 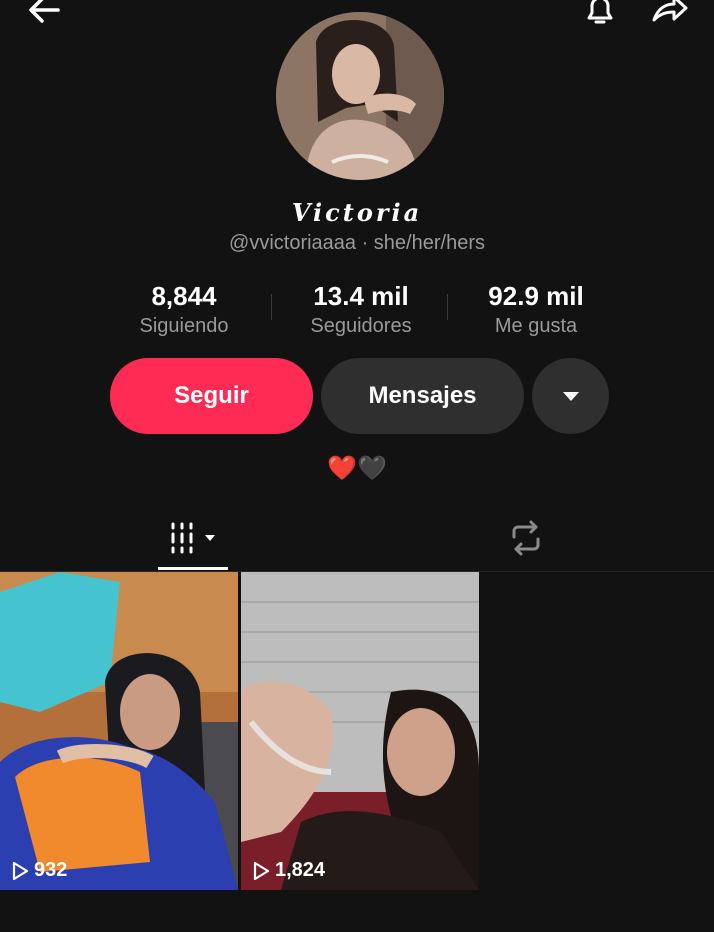 I want to click on view-count-value: 932, so click(x=51, y=870).